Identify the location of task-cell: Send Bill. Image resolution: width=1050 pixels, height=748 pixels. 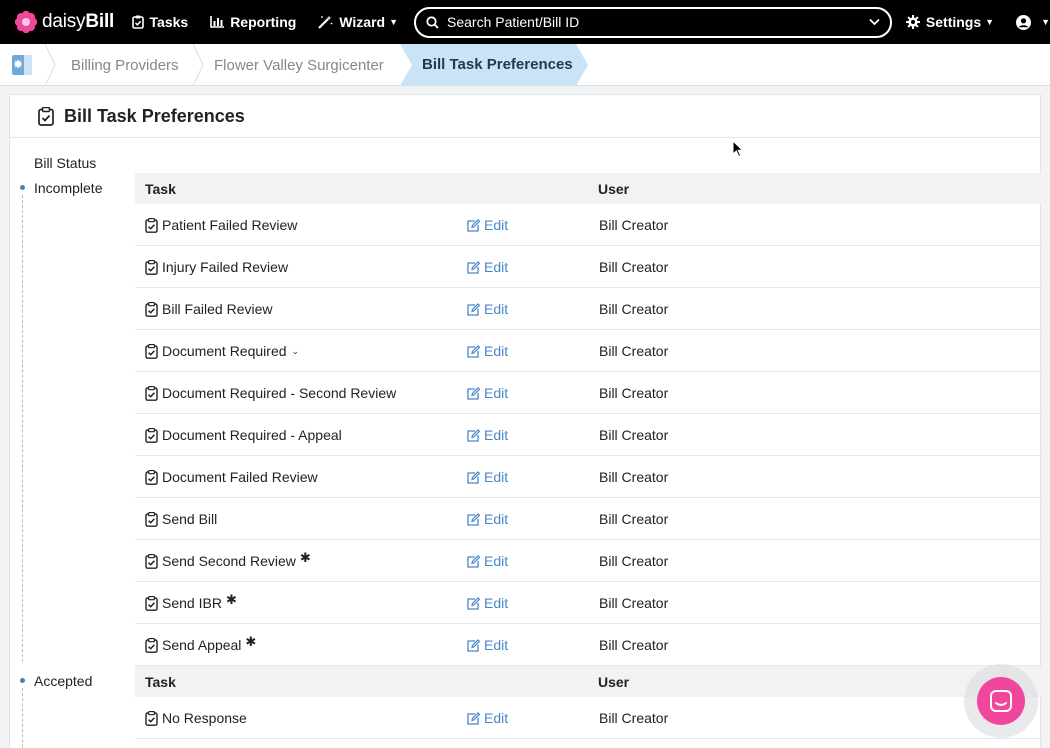
(181, 519).